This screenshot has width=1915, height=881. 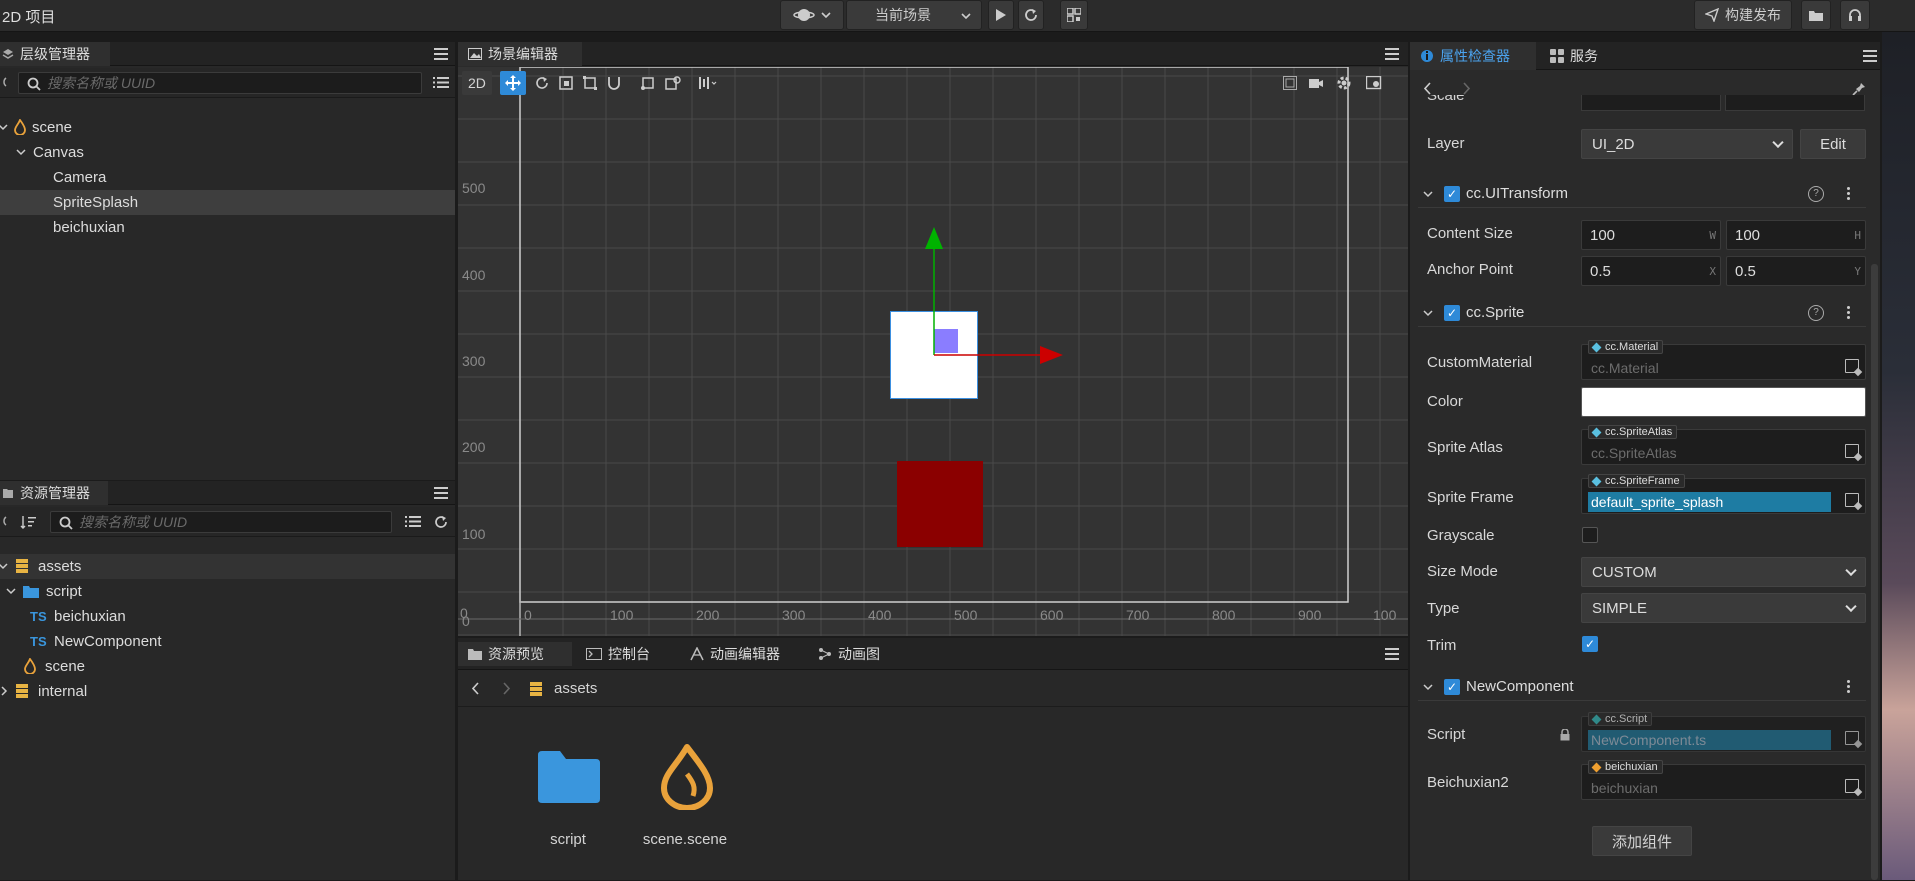 What do you see at coordinates (618, 654) in the screenshot?
I see `tab-console: 控制台` at bounding box center [618, 654].